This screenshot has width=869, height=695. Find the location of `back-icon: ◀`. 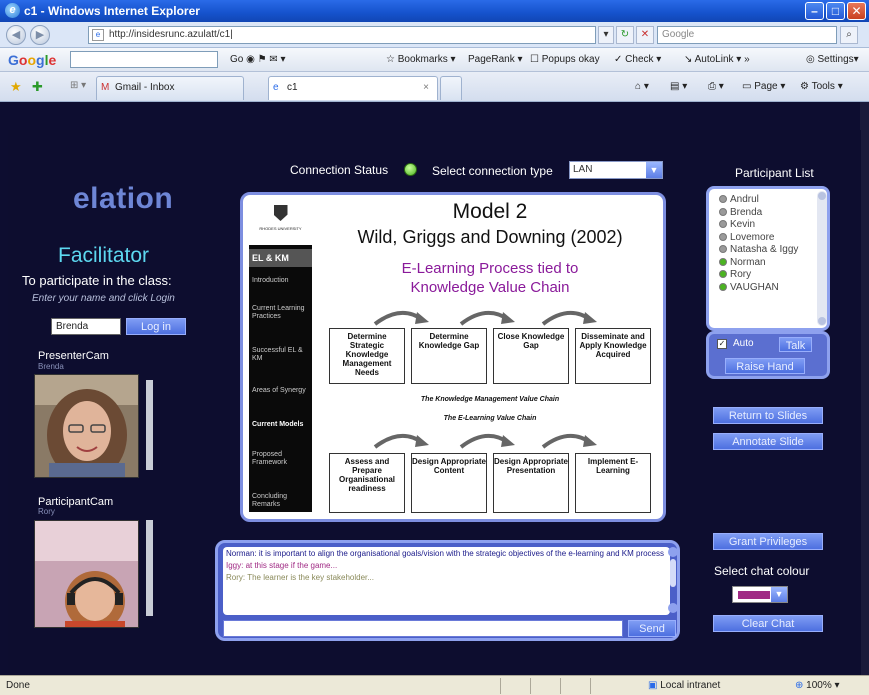

back-icon: ◀ is located at coordinates (16, 35).